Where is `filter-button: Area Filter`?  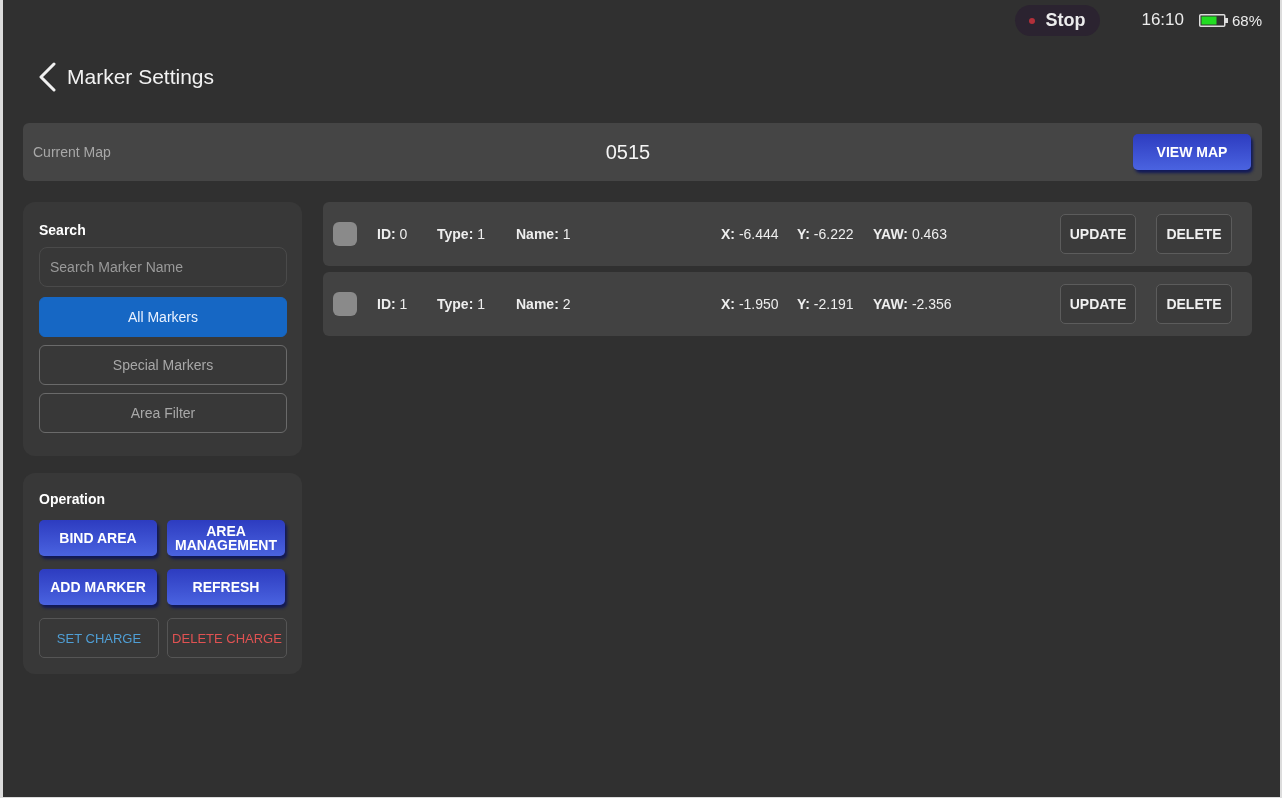
filter-button: Area Filter is located at coordinates (163, 413).